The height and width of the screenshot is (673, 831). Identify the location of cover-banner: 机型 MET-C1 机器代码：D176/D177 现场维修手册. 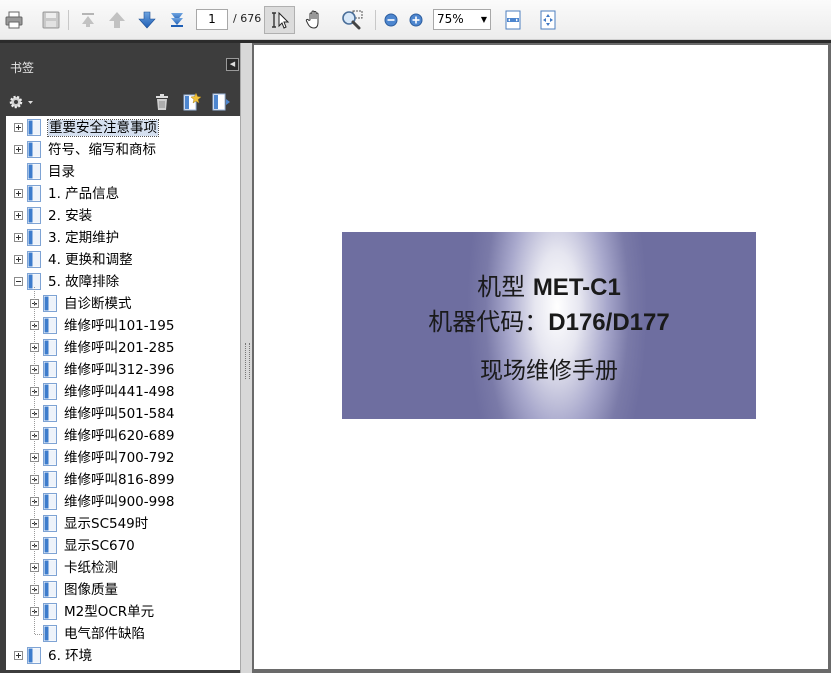
(549, 325).